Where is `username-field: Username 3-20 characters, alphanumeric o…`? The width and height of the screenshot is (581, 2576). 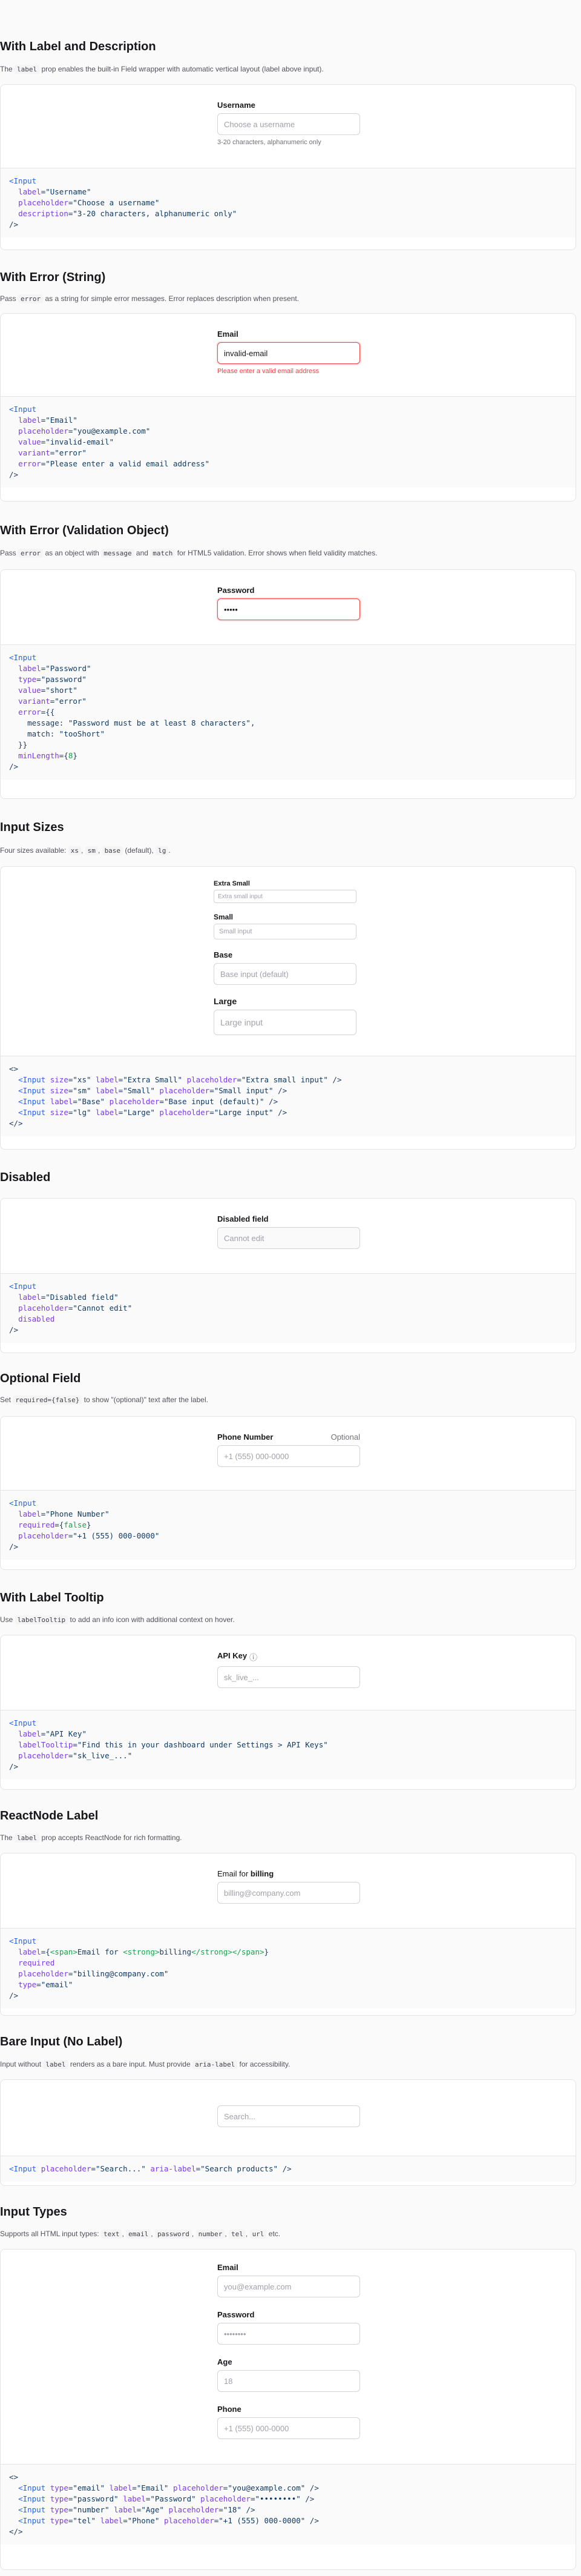
username-field: Username 3-20 characters, alphanumeric o… is located at coordinates (288, 123).